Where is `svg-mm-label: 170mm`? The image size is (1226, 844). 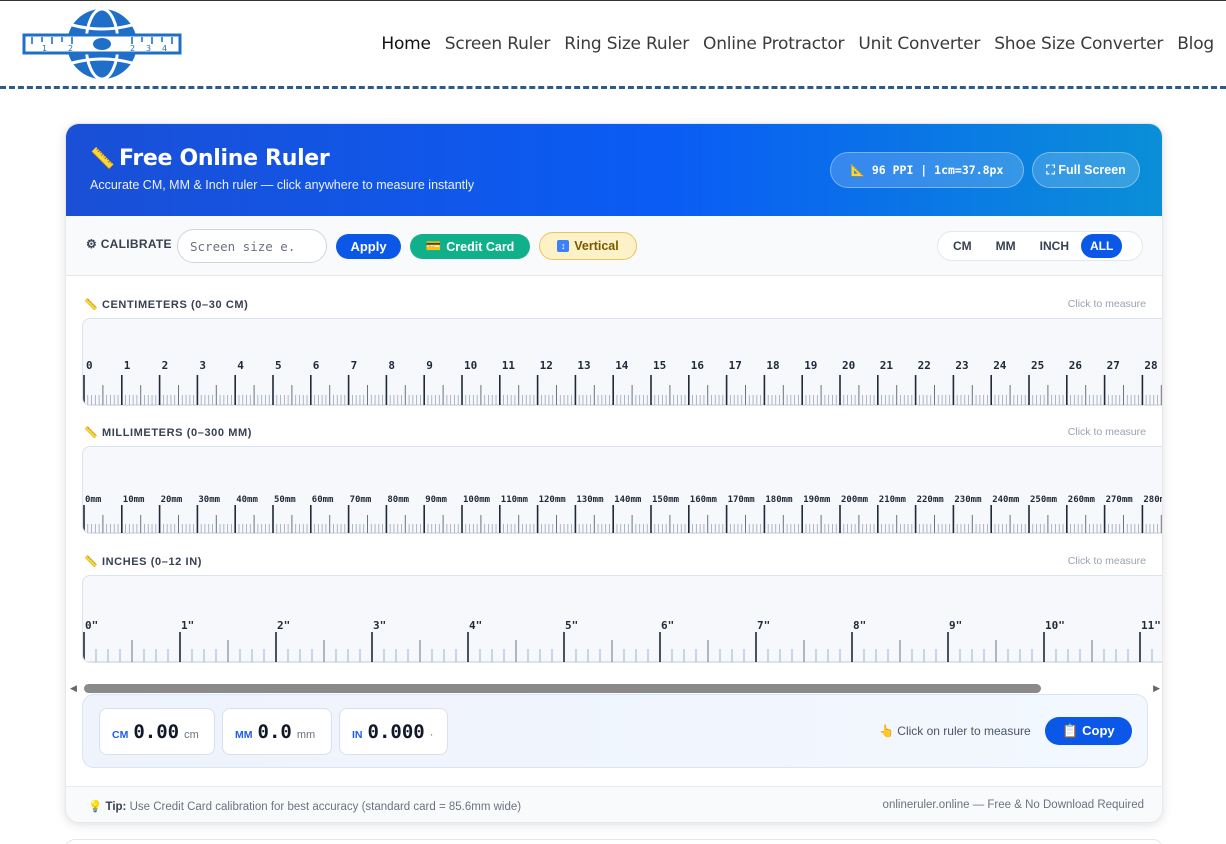 svg-mm-label: 170mm is located at coordinates (742, 500).